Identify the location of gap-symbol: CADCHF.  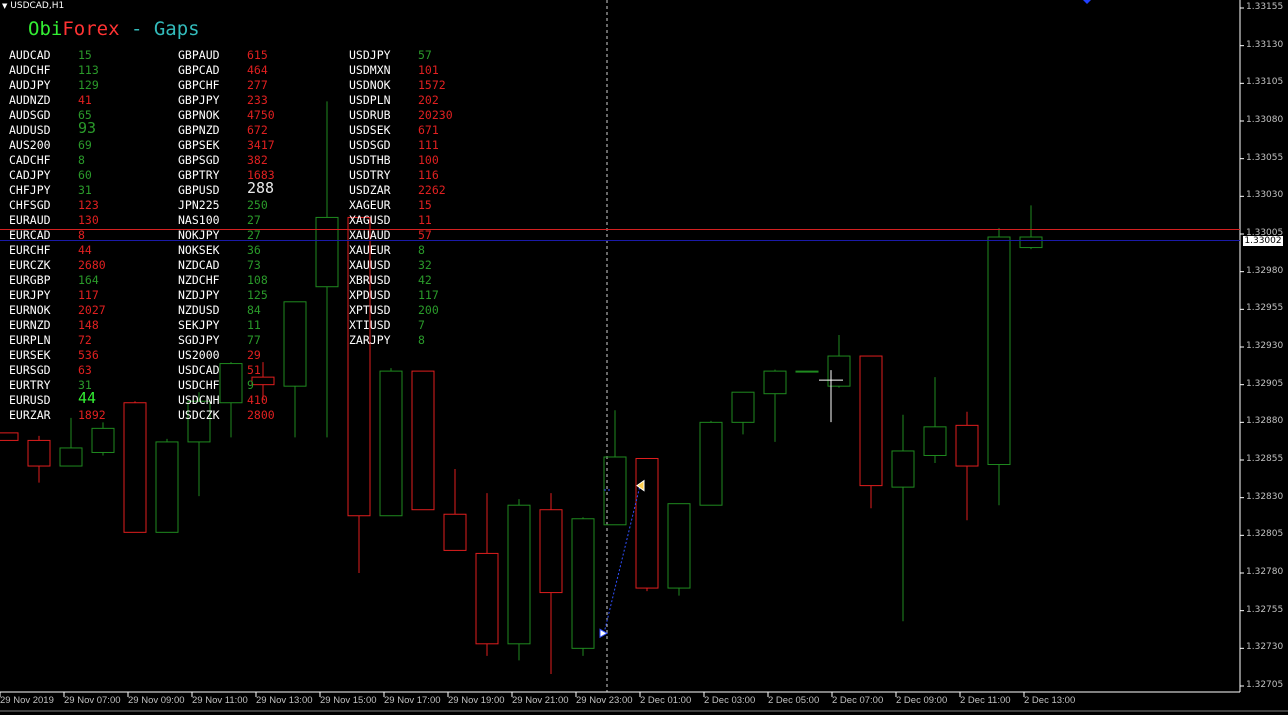
(30, 160).